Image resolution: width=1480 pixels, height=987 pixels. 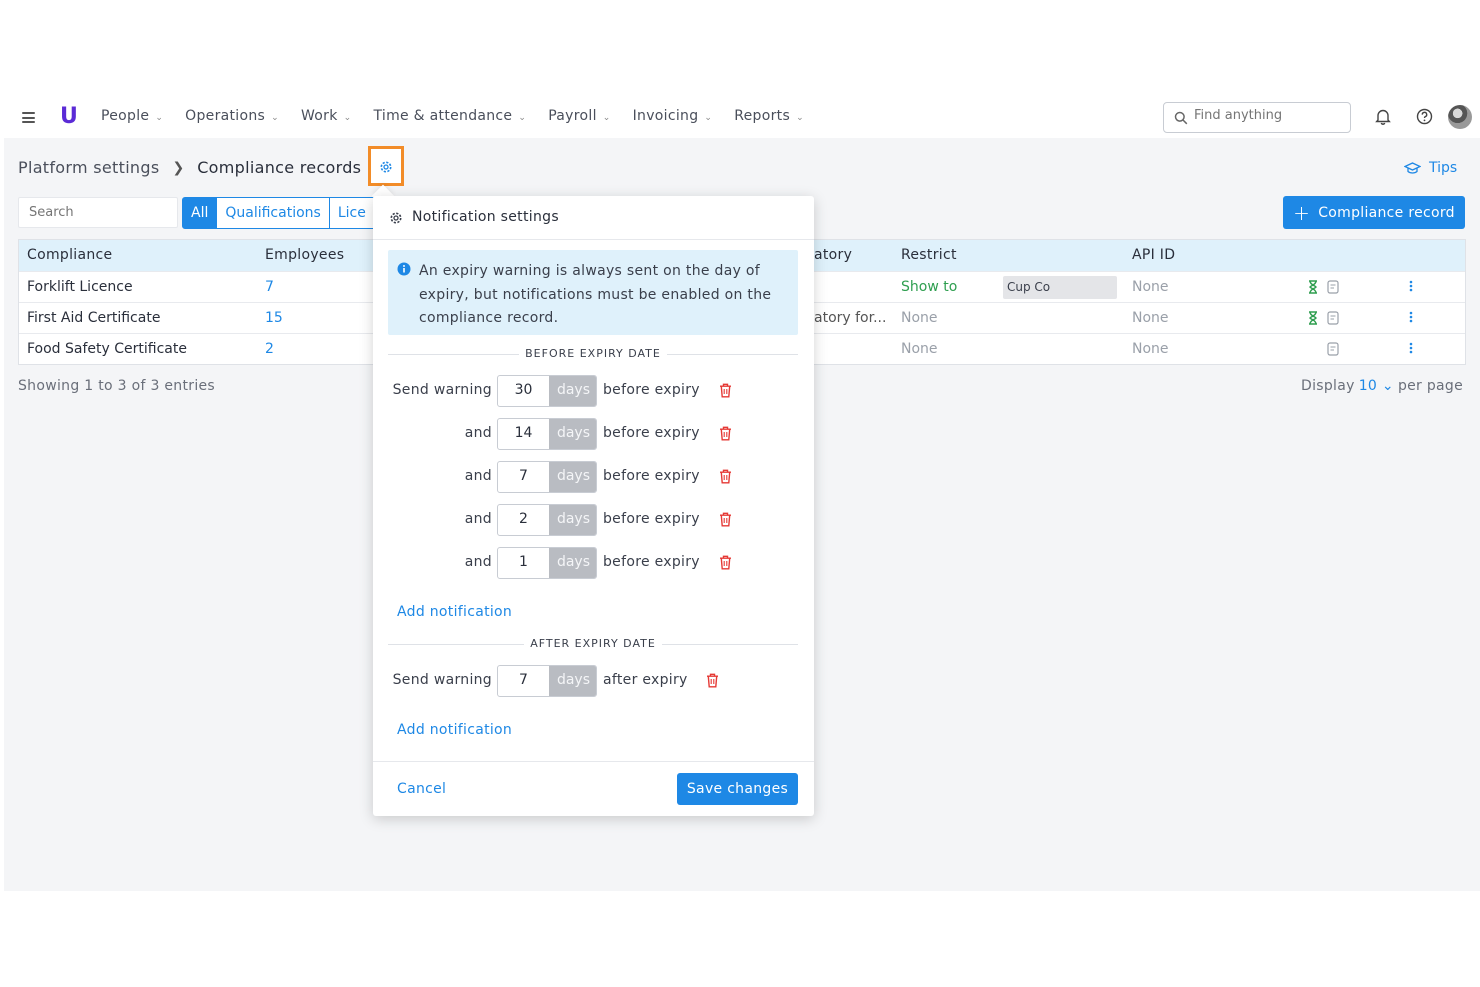 What do you see at coordinates (1412, 167) in the screenshot?
I see `graduation-cap-icon` at bounding box center [1412, 167].